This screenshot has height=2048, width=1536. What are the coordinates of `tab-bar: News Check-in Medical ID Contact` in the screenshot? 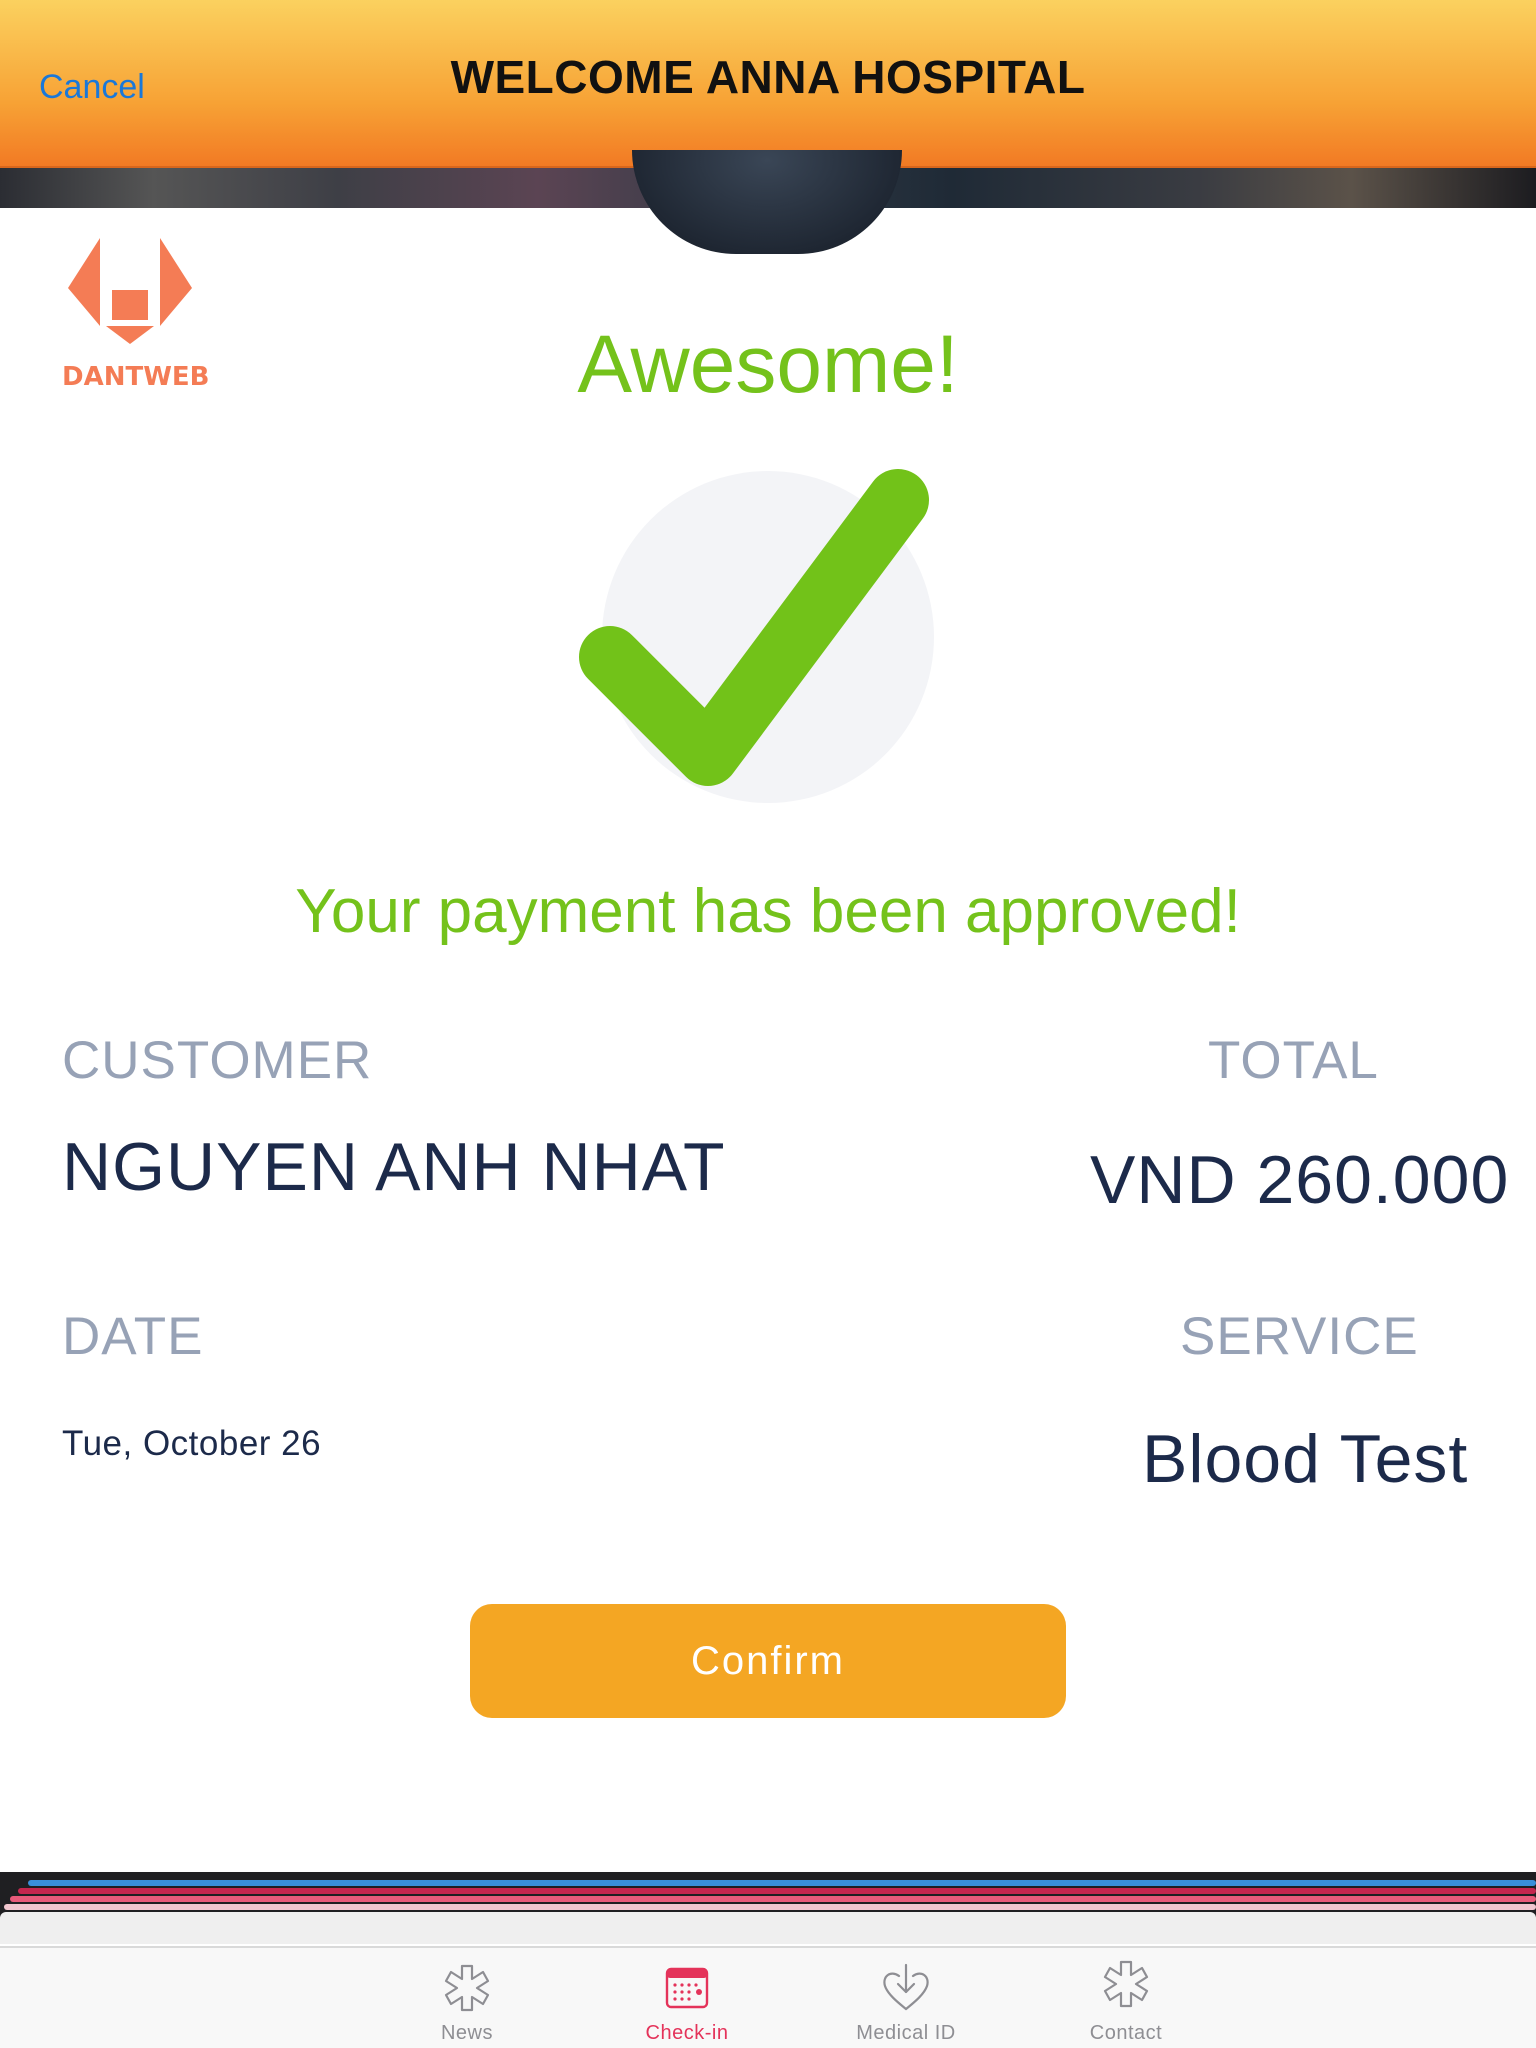 It's located at (768, 1997).